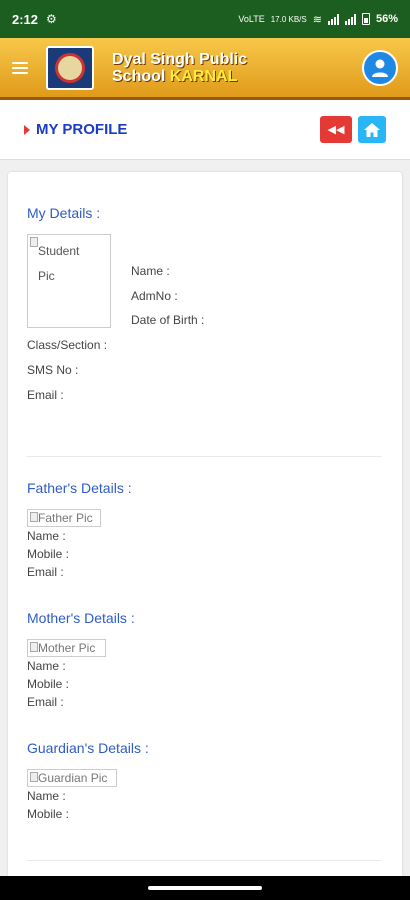  What do you see at coordinates (154, 296) in the screenshot?
I see `admno-label: AdmNo :` at bounding box center [154, 296].